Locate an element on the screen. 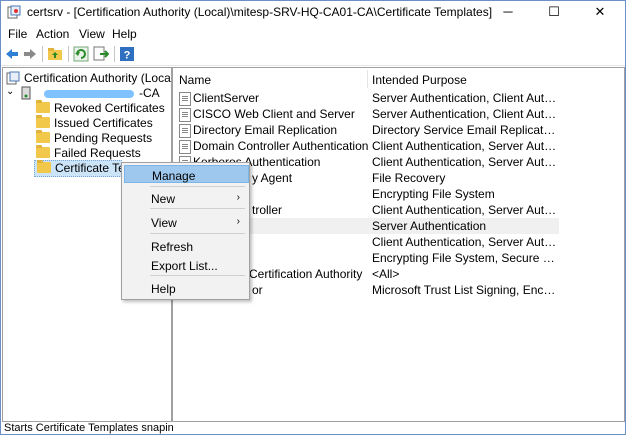  menu-item-manage: Manage is located at coordinates (186, 174).